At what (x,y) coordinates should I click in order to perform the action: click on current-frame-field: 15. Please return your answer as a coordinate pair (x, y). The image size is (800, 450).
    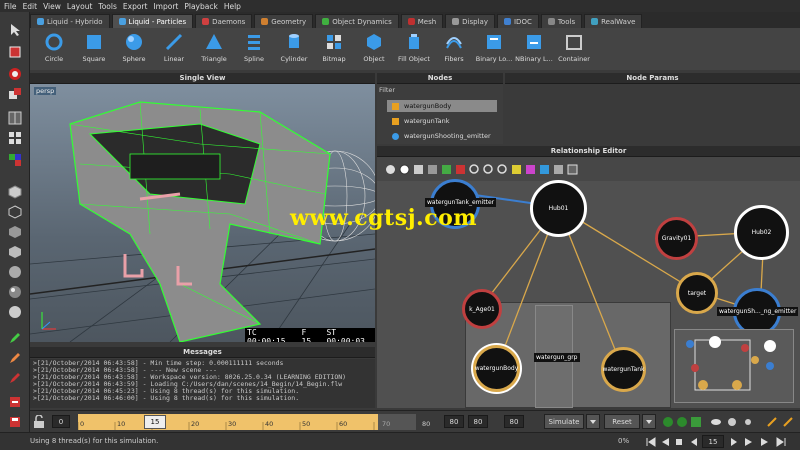
    Looking at the image, I should click on (713, 441).